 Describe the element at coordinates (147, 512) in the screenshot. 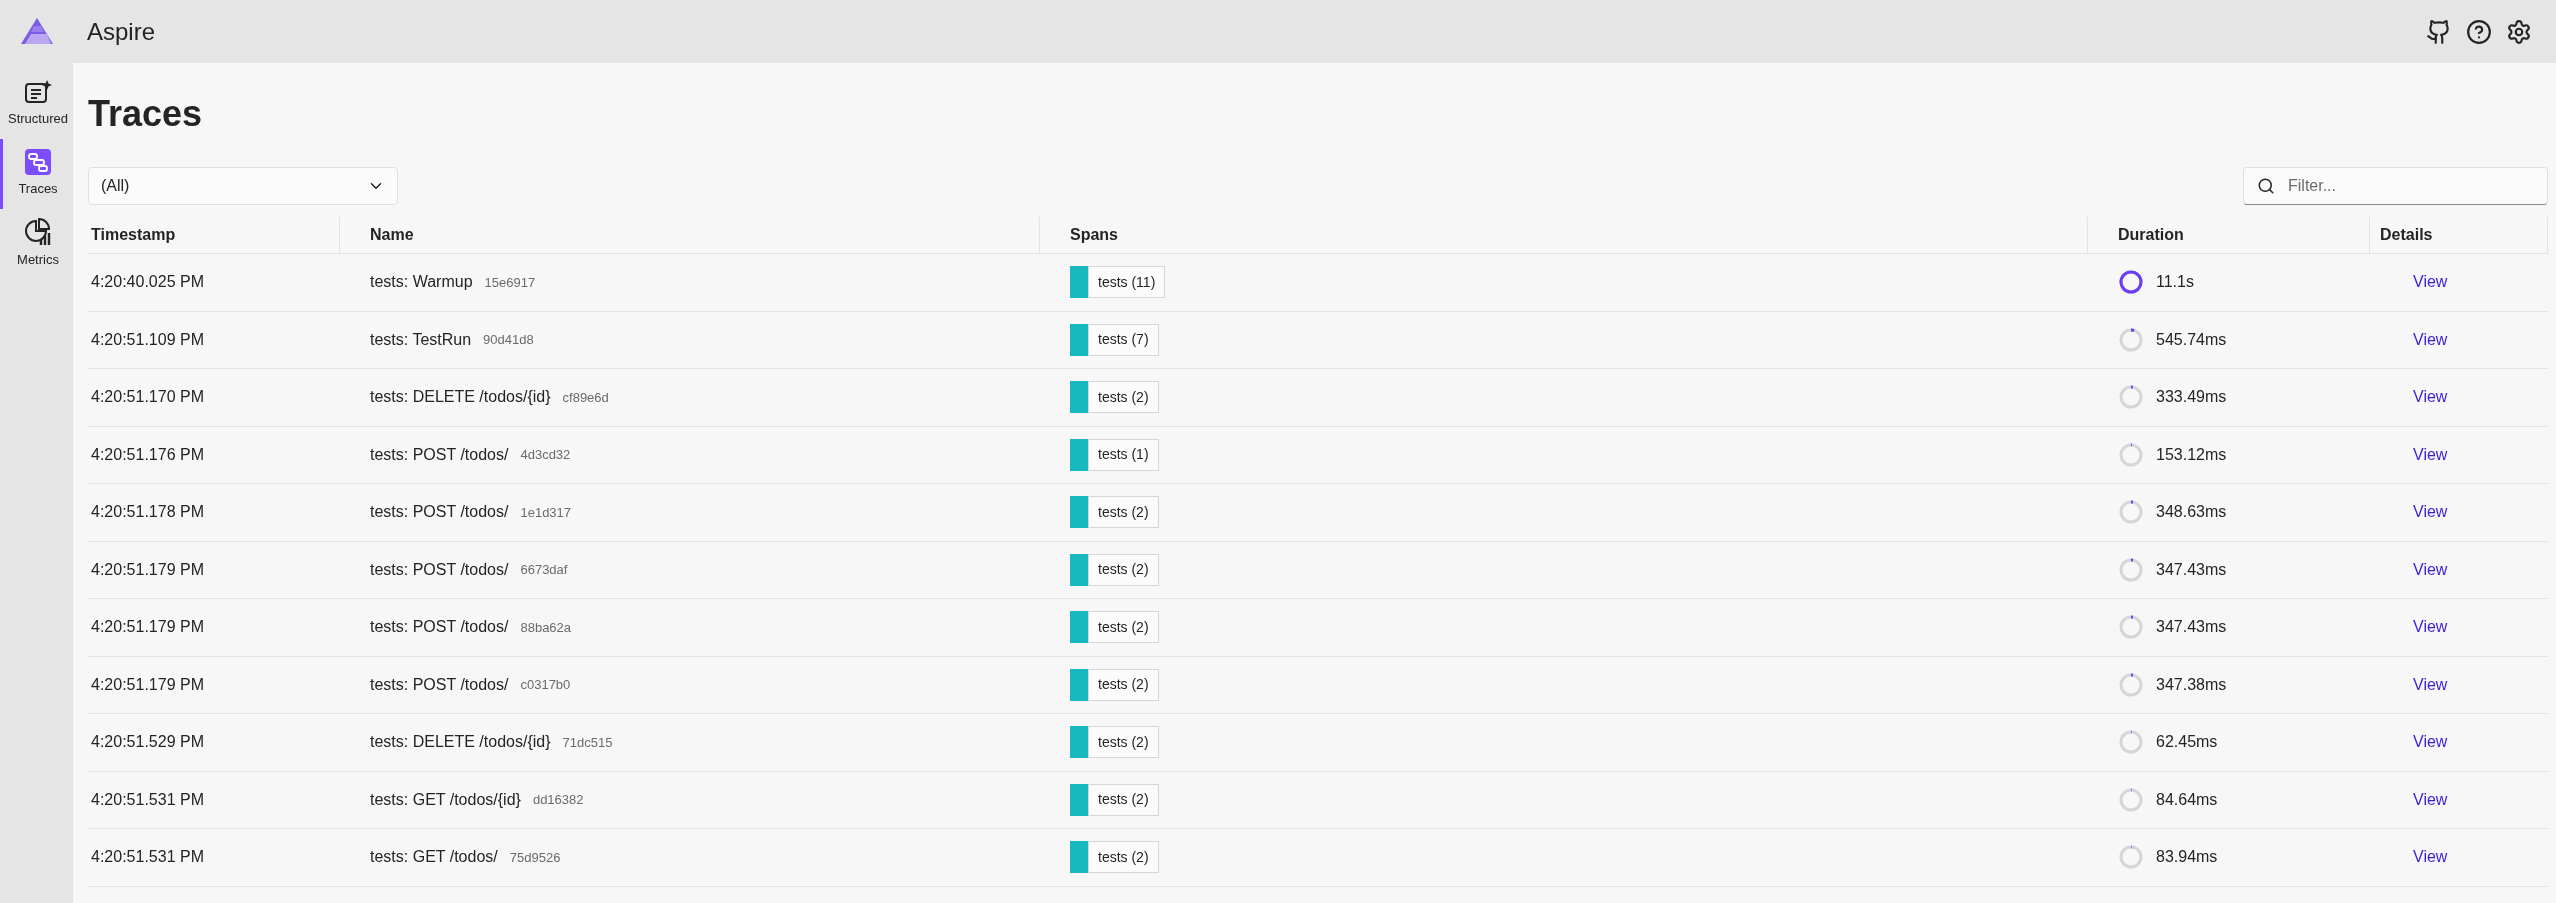

I see `timestamp-cell-text: 4:20:51.178 PM` at that location.